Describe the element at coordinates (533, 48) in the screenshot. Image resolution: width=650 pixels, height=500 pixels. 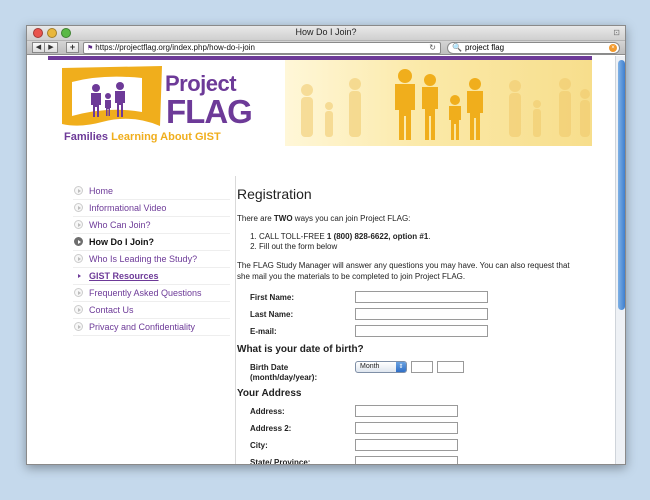
I see `search-field: 🔍 project flag ×` at that location.